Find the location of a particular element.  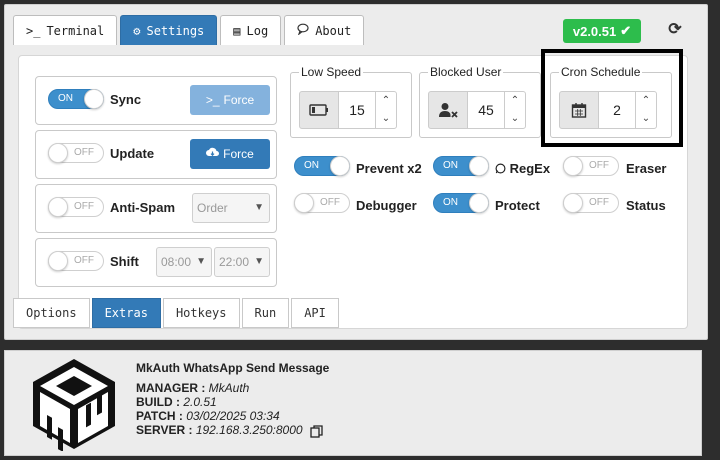

tab-run: Run is located at coordinates (265, 313).